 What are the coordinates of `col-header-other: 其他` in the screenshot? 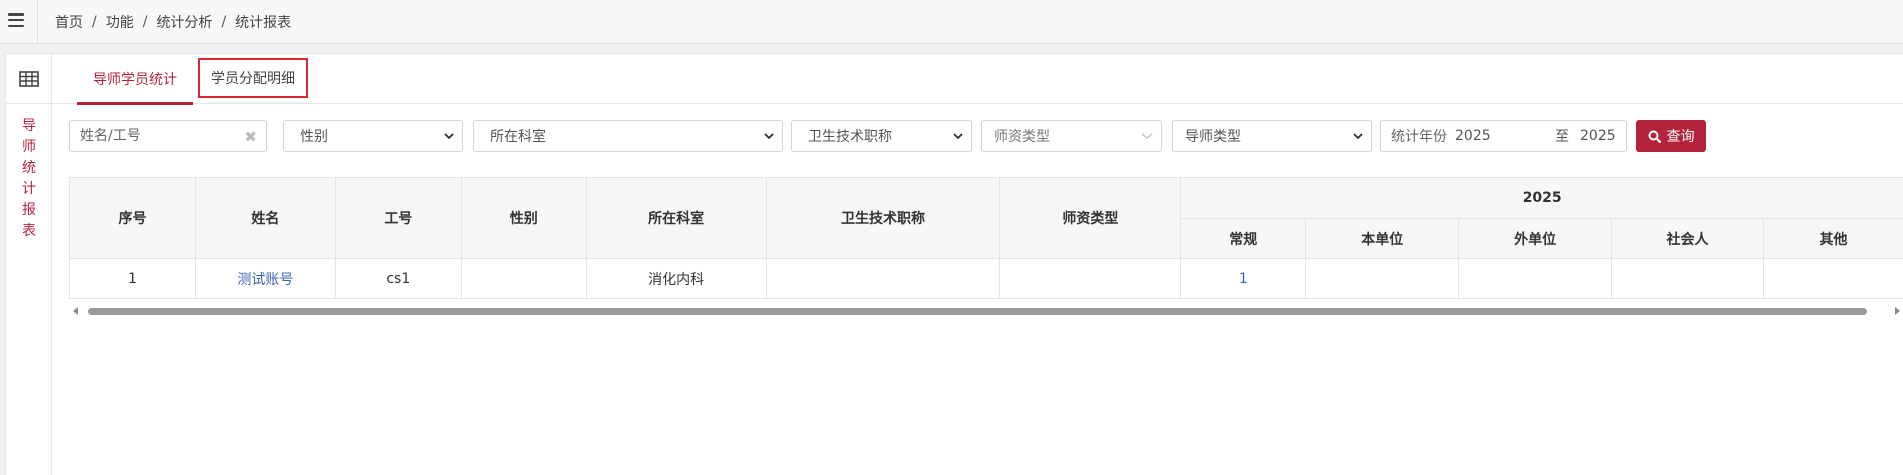 It's located at (1832, 238).